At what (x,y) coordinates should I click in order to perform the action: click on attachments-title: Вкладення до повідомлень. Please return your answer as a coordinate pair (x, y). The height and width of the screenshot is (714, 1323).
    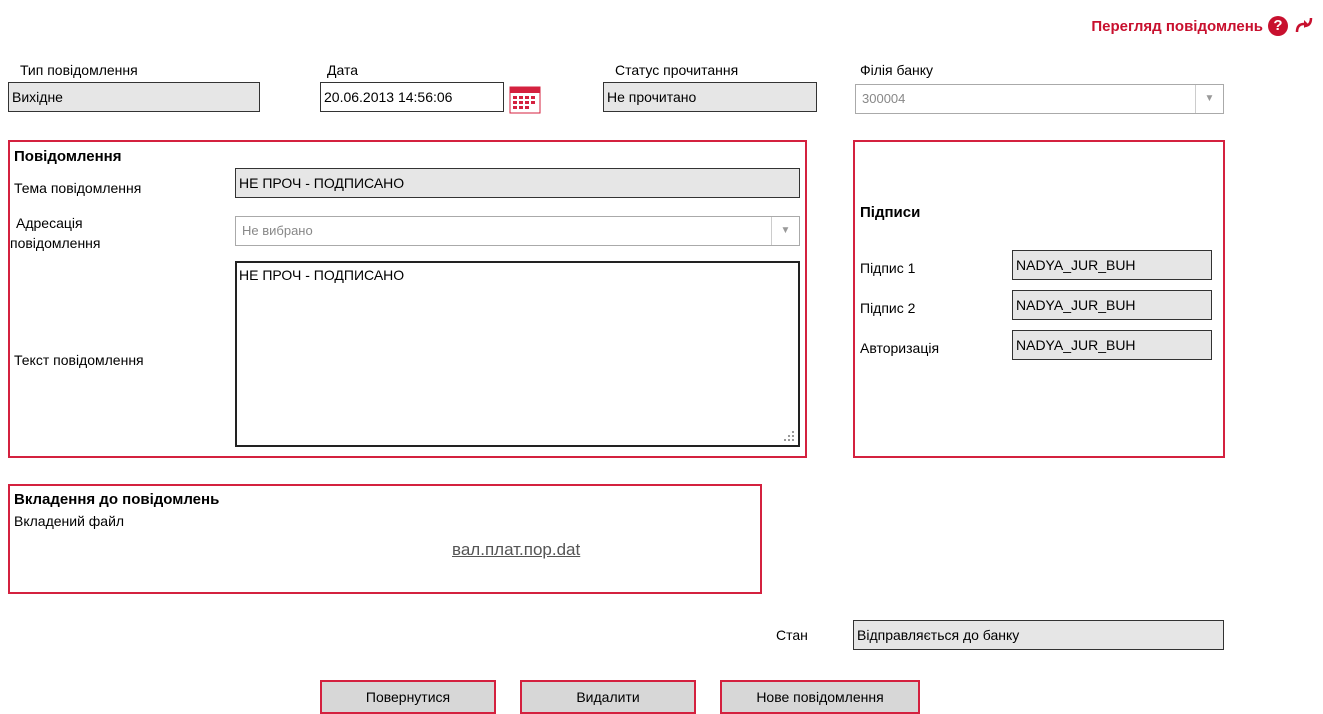
    Looking at the image, I should click on (117, 499).